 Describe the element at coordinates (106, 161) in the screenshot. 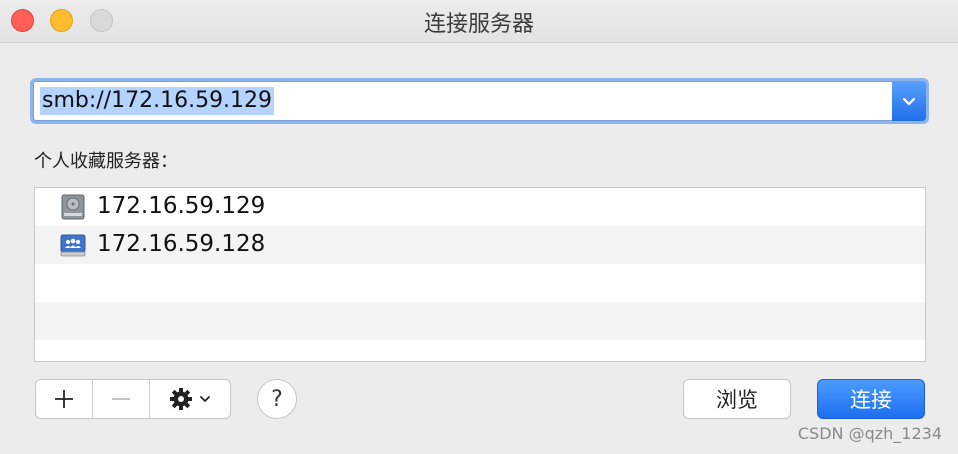

I see `favorites-label: 个人收藏服务器：` at that location.